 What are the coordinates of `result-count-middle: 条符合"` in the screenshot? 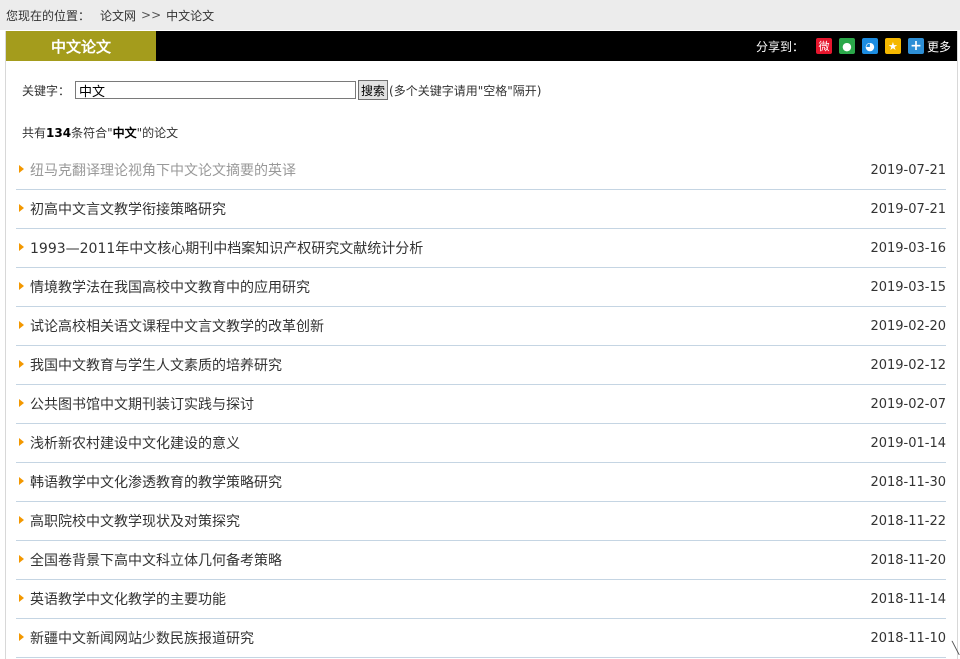 It's located at (92, 133).